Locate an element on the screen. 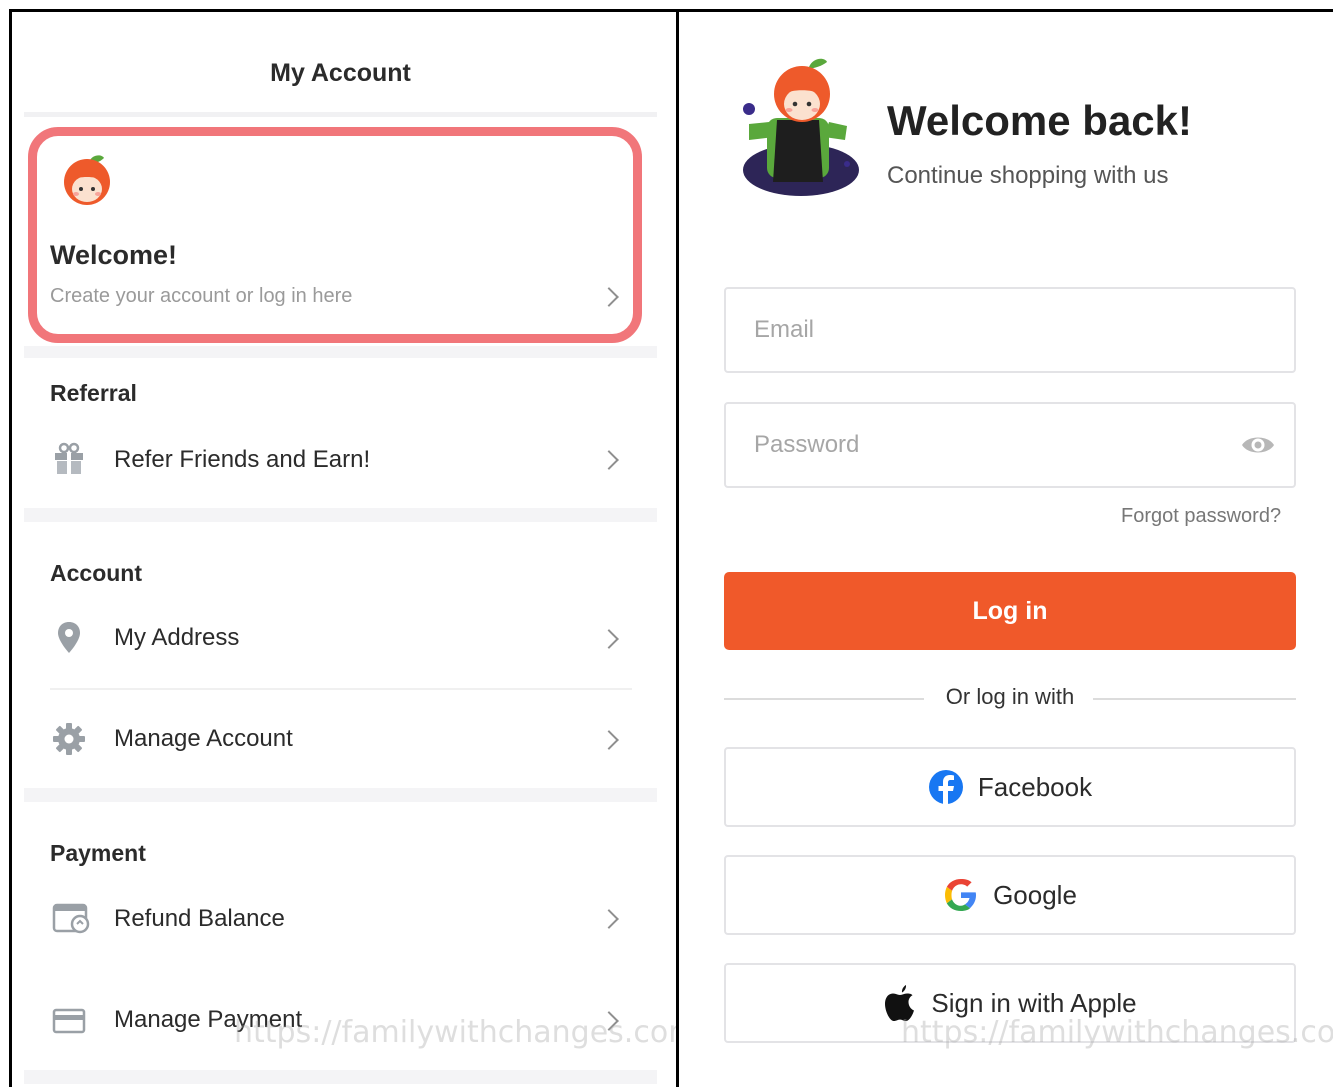 Image resolution: width=1333 pixels, height=1087 pixels. email-input is located at coordinates (994, 330).